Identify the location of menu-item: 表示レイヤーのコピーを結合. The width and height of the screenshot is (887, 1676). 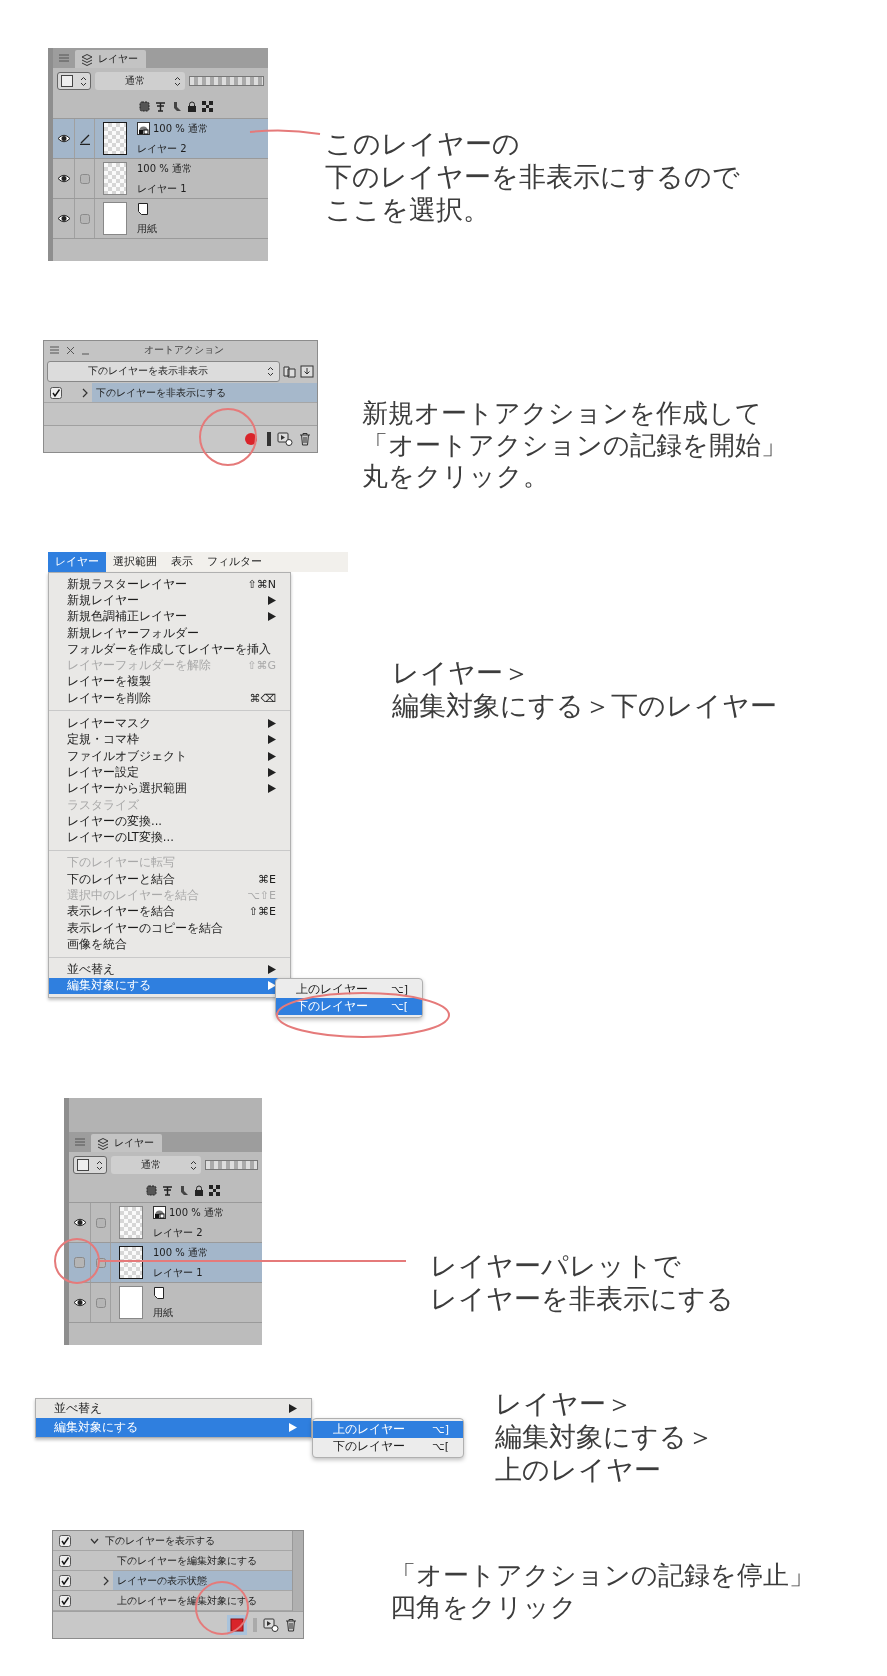
(169, 928).